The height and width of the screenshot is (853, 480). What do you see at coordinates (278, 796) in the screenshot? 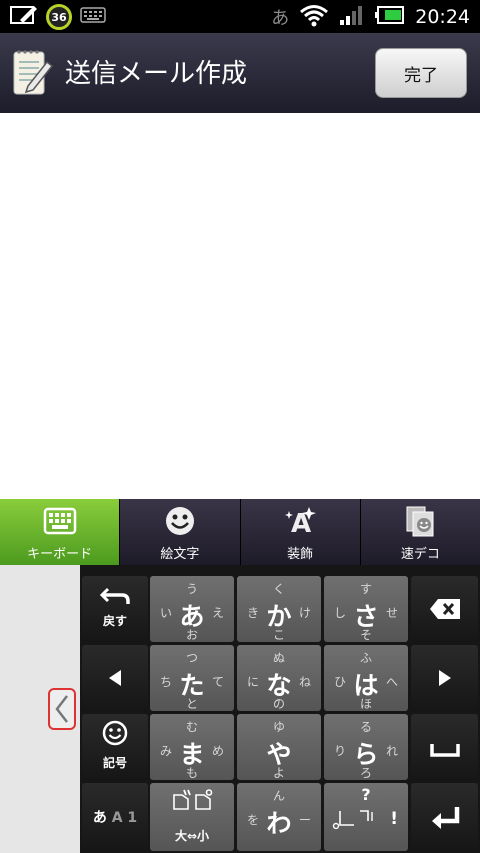
I see `flick-up: ん` at bounding box center [278, 796].